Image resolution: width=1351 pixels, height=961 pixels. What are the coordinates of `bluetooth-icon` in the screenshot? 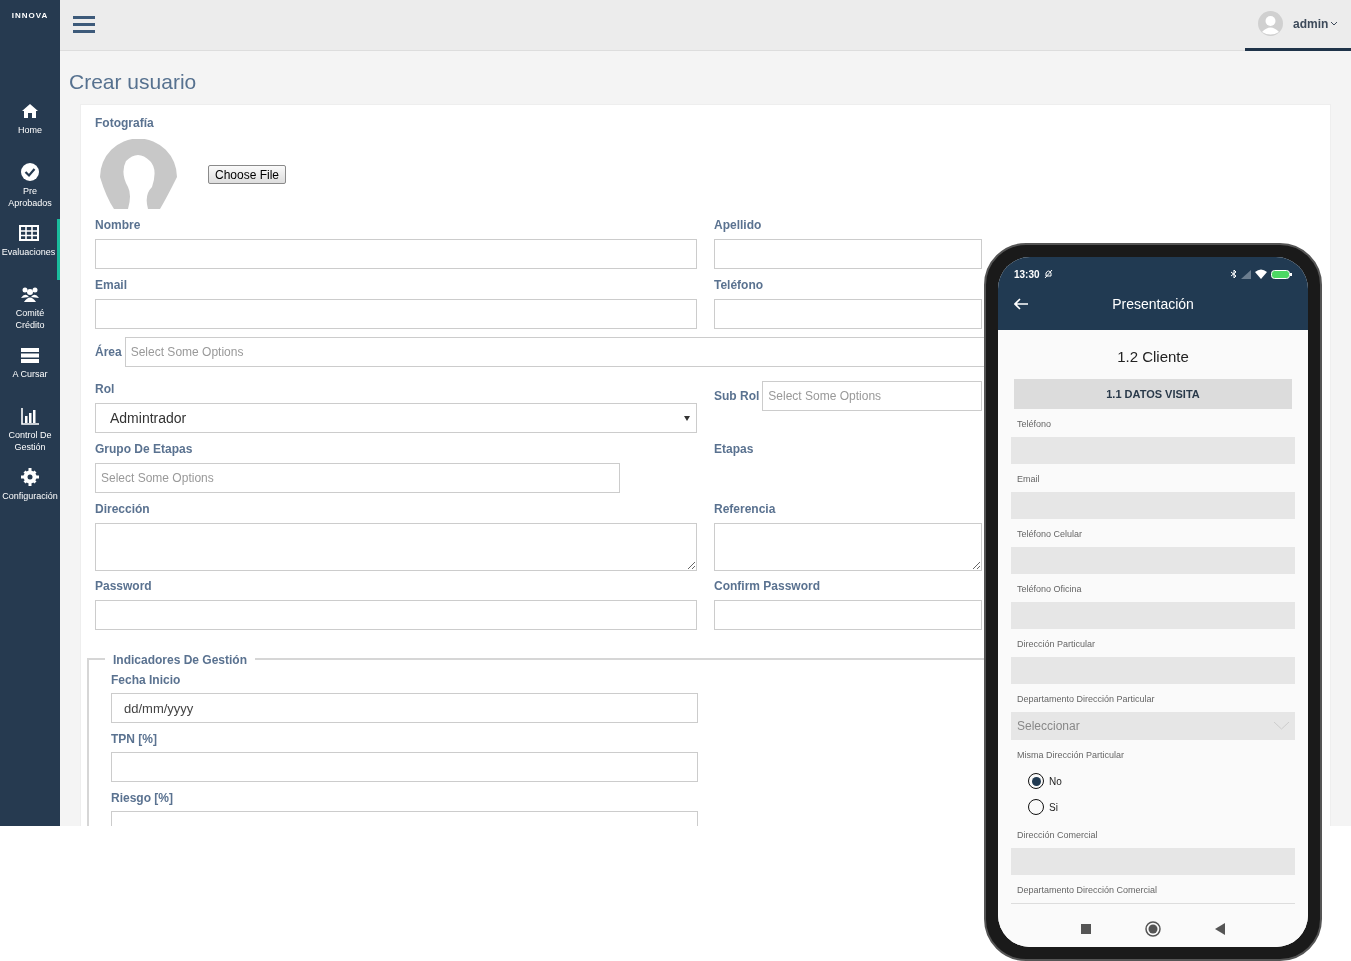 It's located at (1234, 274).